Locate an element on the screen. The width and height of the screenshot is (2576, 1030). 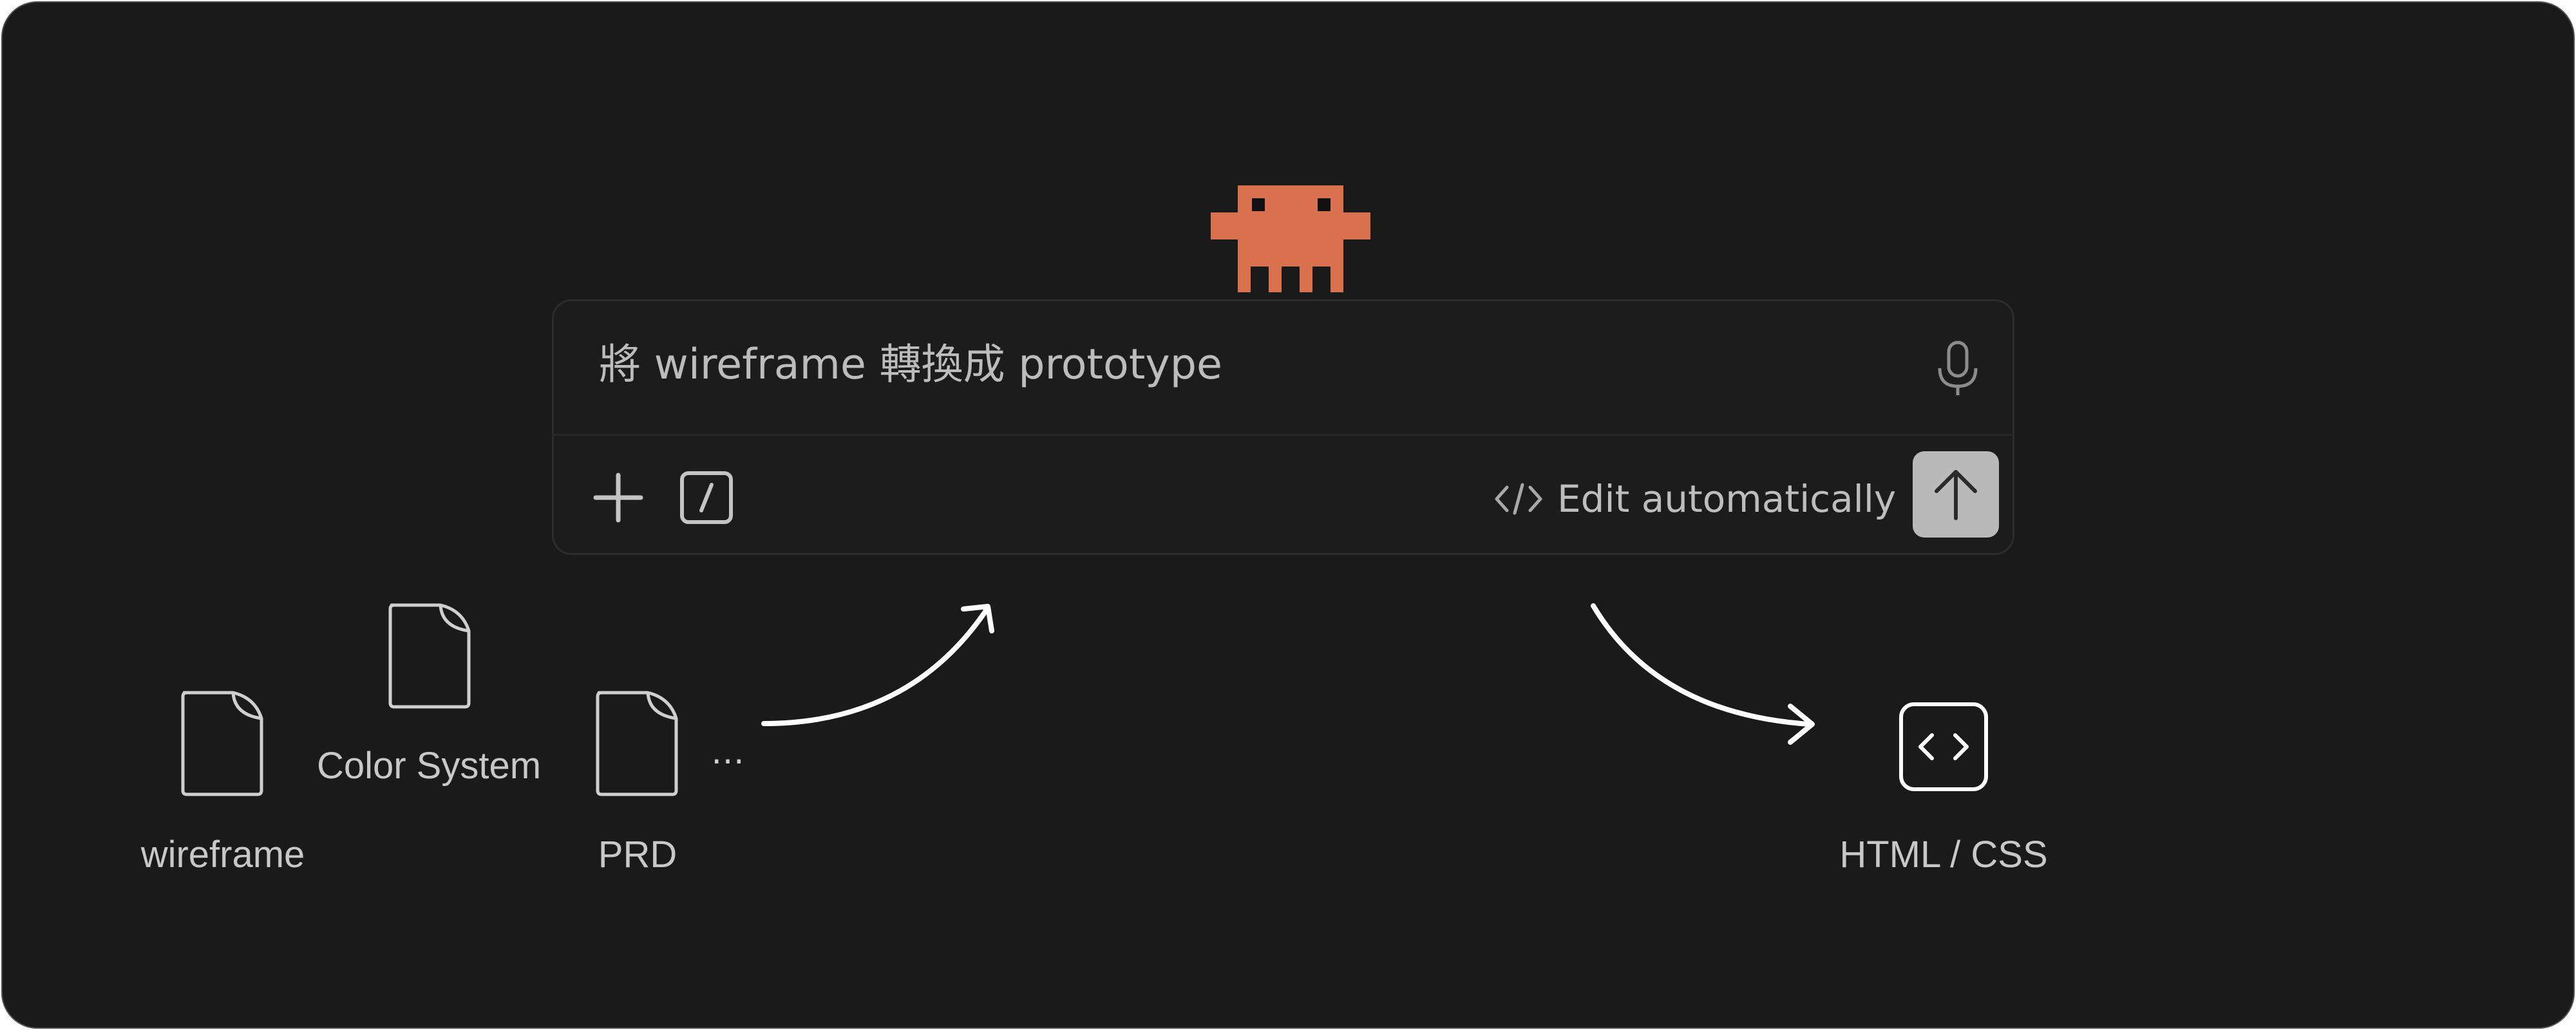
arrow-into-composer is located at coordinates (878, 665).